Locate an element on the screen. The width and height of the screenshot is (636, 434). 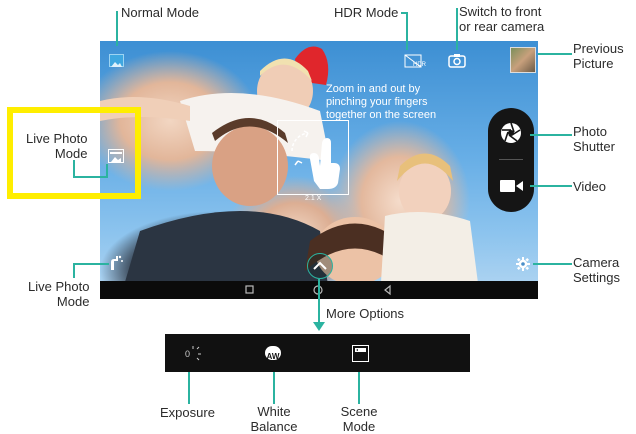
leader-live-photo-top-h is located at coordinates (90, 177).